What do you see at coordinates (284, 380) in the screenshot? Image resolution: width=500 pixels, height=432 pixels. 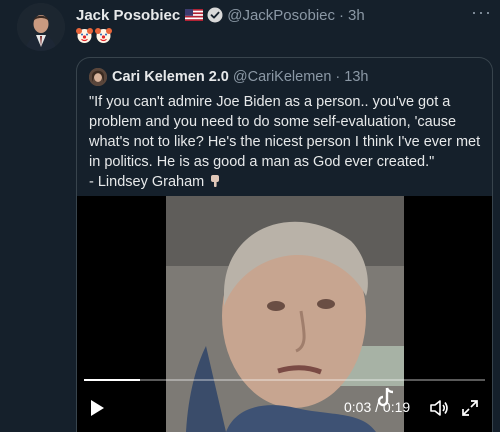 I see `video-progress-bar` at bounding box center [284, 380].